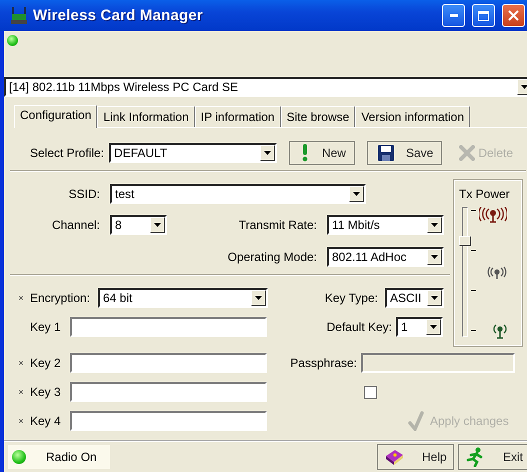 This screenshot has height=472, width=527. I want to click on ssid-dropdown: test, so click(238, 194).